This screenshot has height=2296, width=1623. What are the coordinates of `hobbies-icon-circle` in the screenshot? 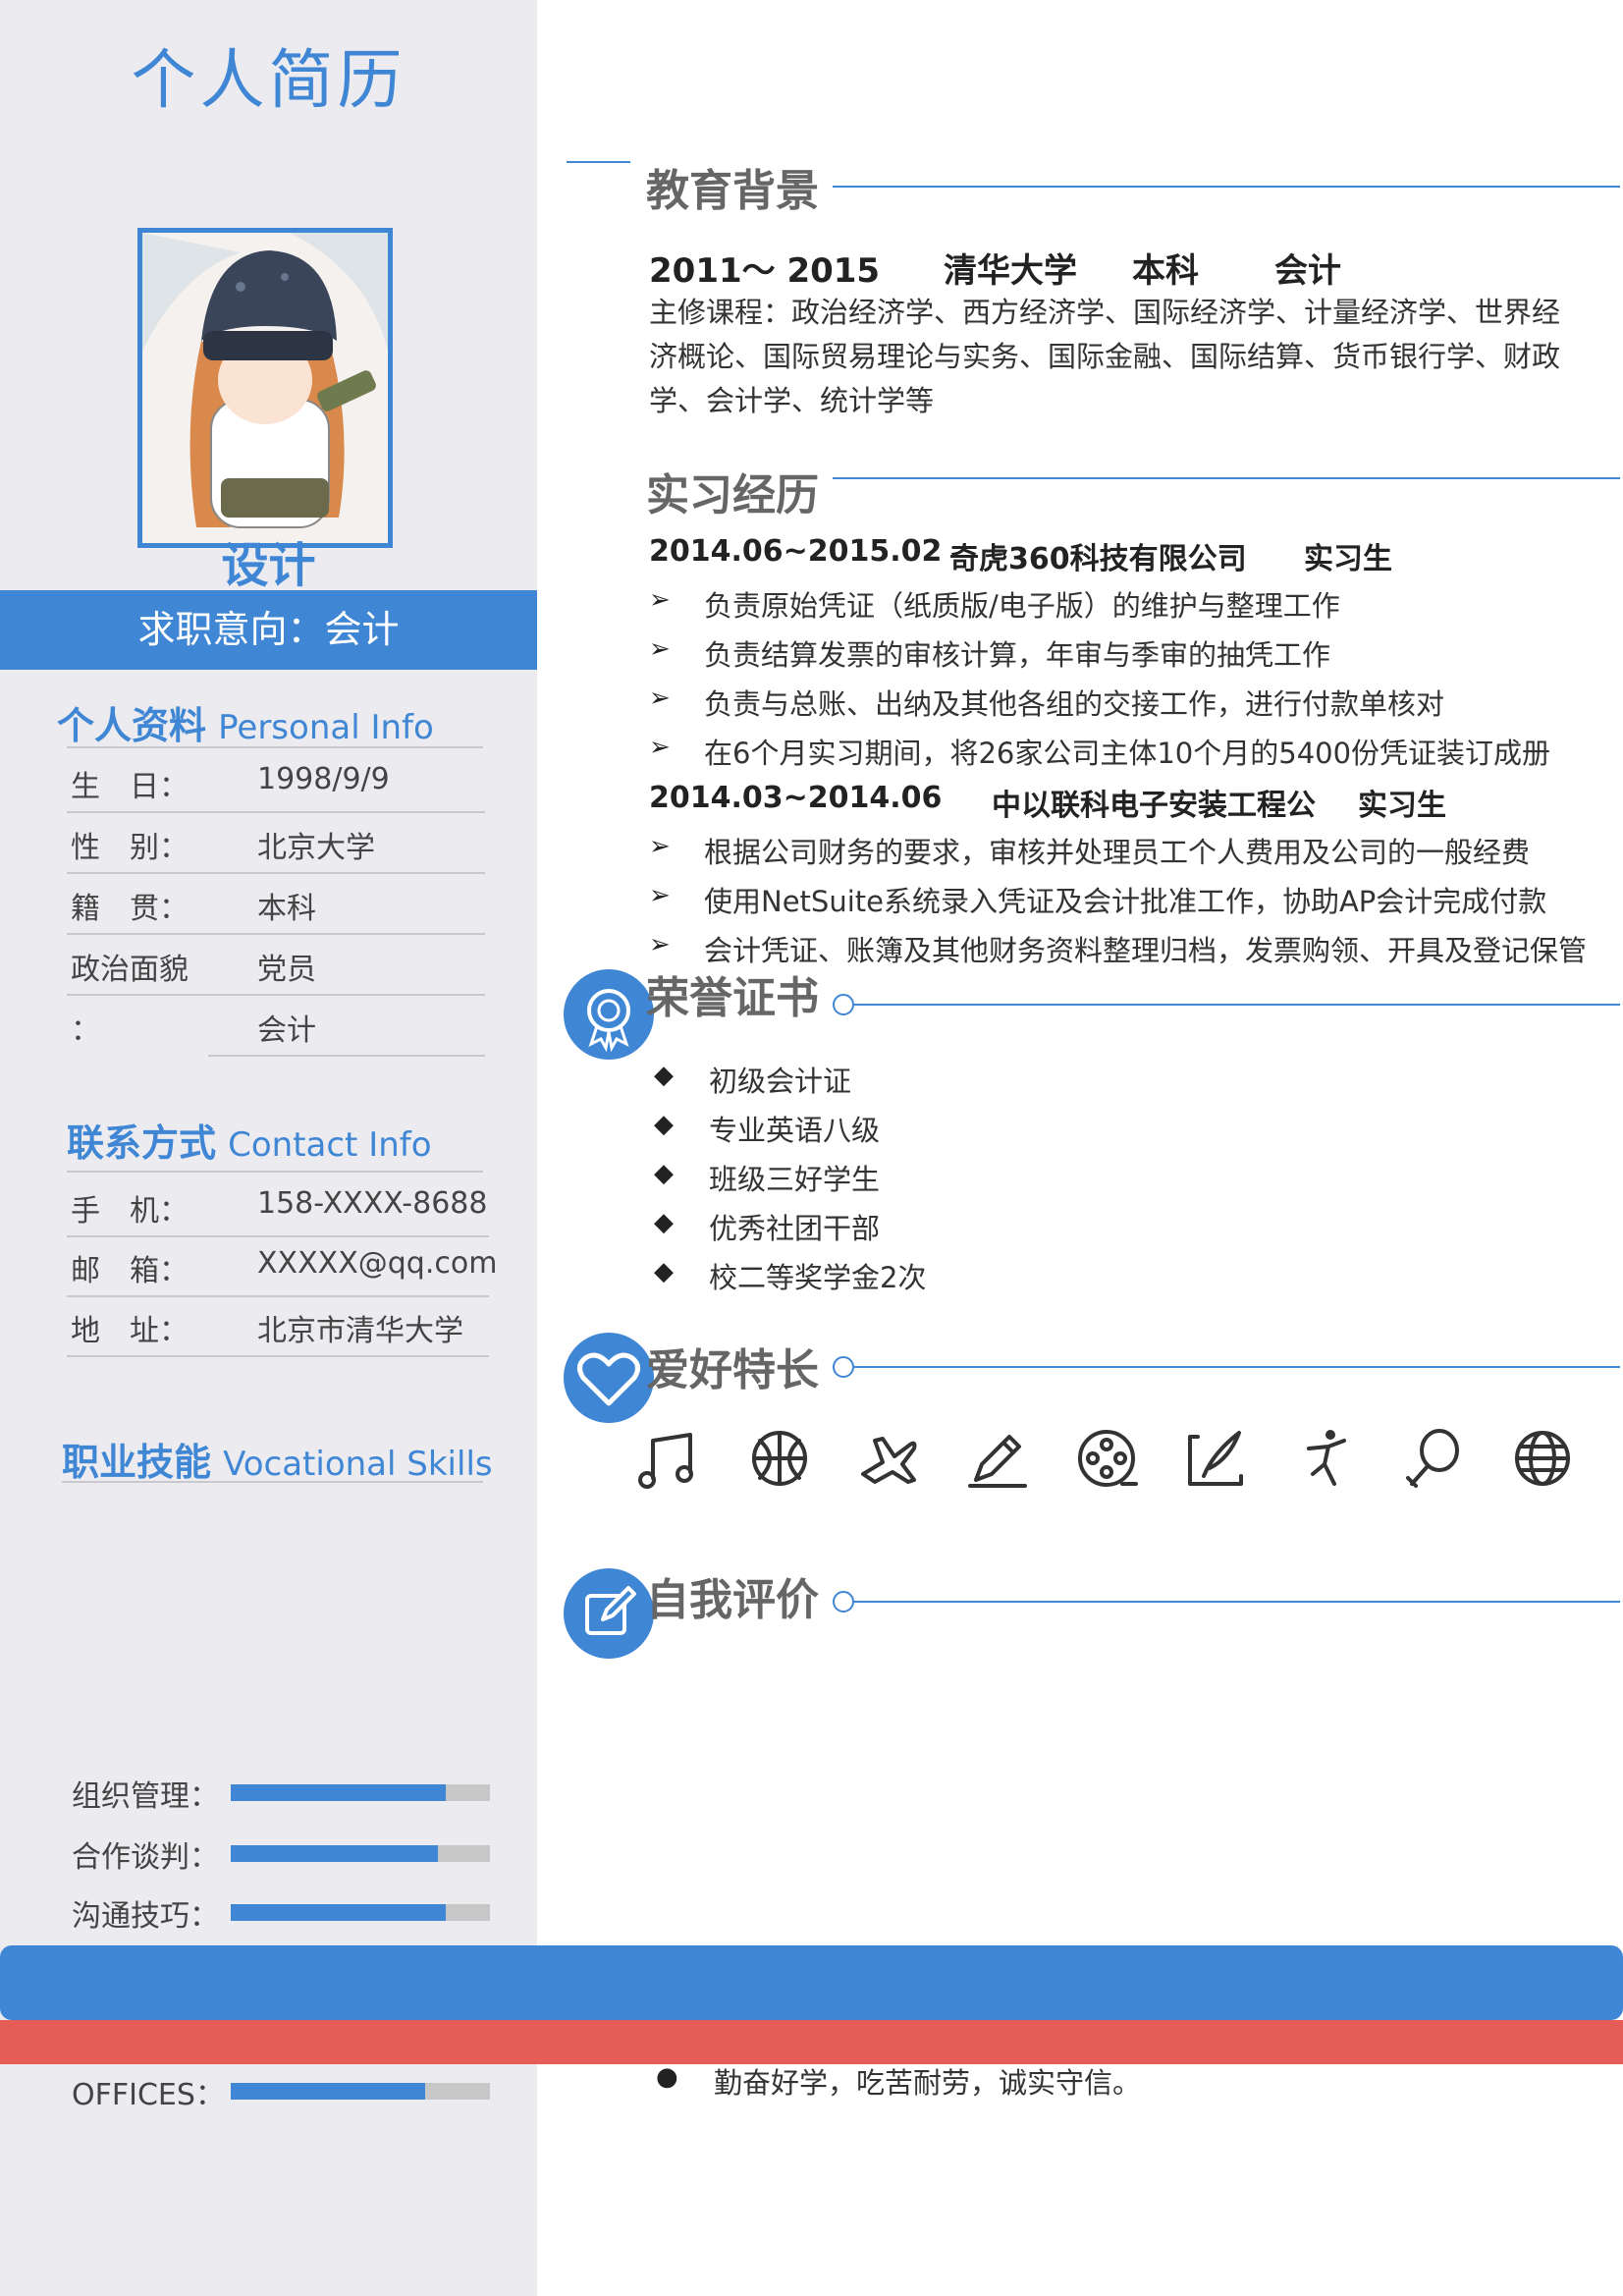 It's located at (609, 1378).